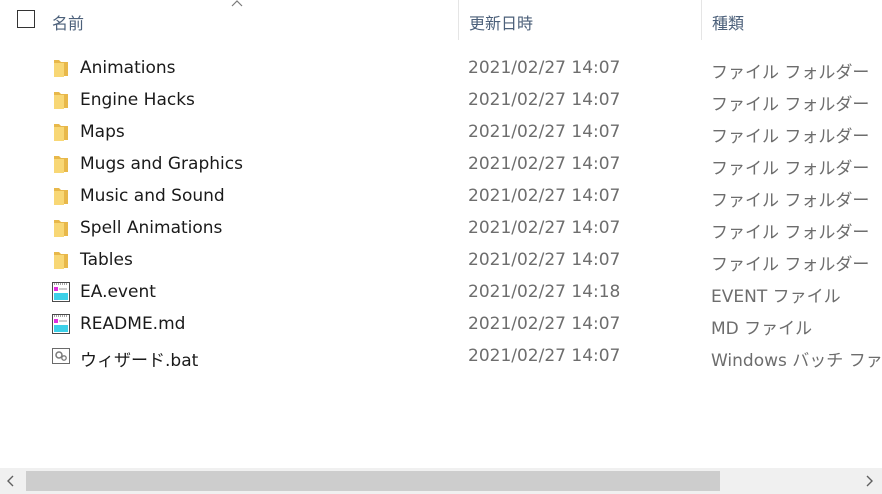  Describe the element at coordinates (102, 132) in the screenshot. I see `file-name: Maps` at that location.